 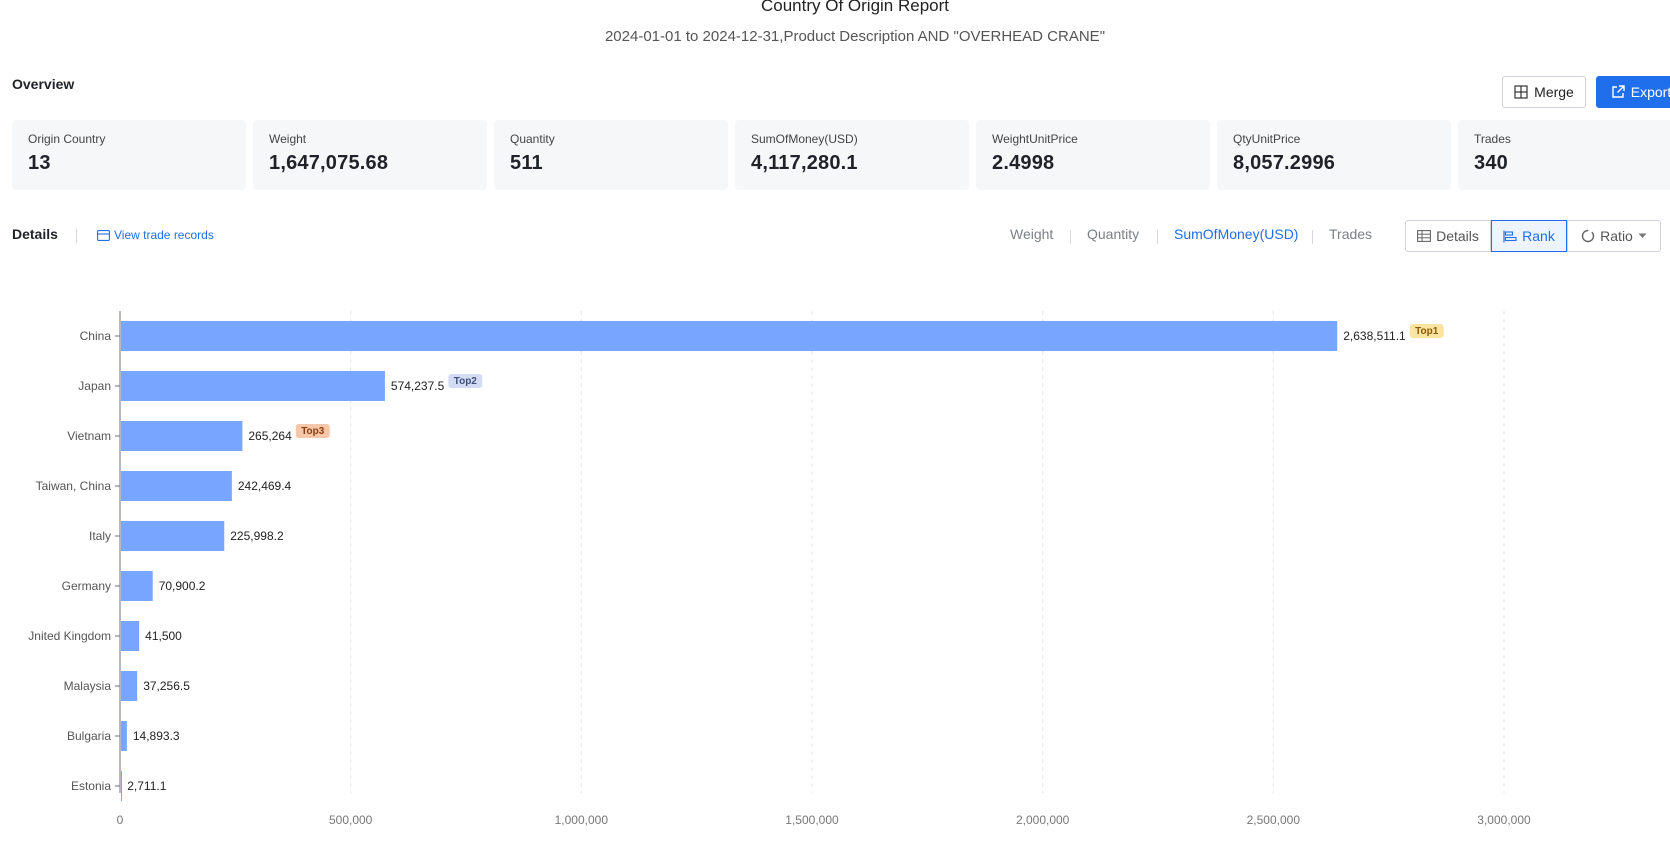 I want to click on x-tick-label: 1,500,000, so click(x=812, y=820).